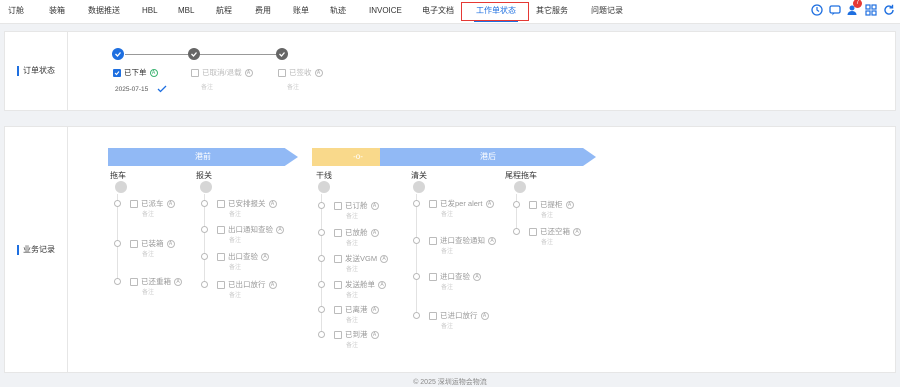 The width and height of the screenshot is (900, 387). I want to click on record-label: 已进口放行, so click(459, 315).